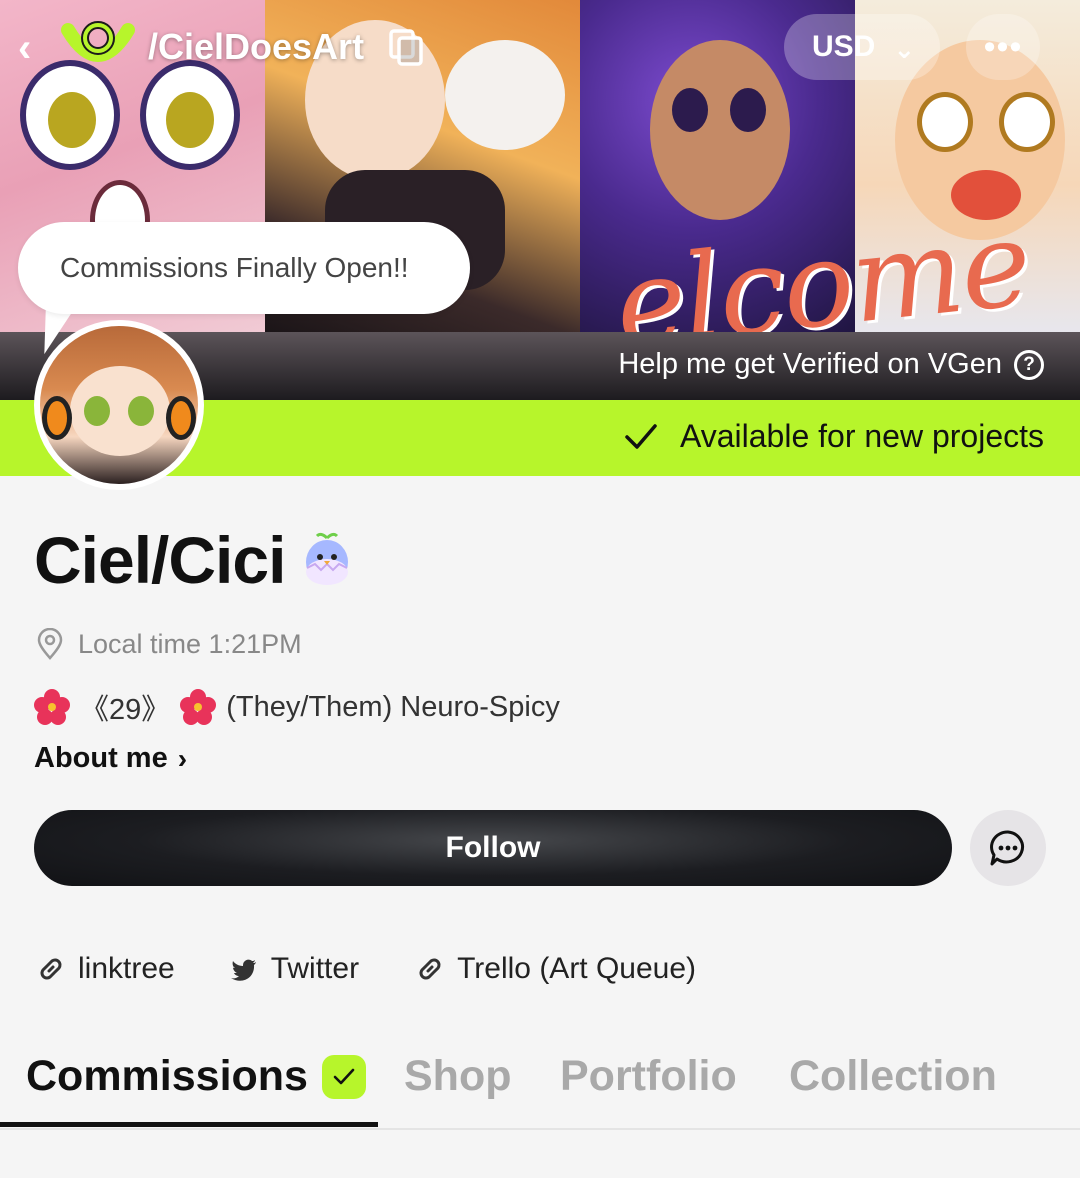 This screenshot has height=1178, width=1080. What do you see at coordinates (101, 758) in the screenshot?
I see `about-me-label: About me` at bounding box center [101, 758].